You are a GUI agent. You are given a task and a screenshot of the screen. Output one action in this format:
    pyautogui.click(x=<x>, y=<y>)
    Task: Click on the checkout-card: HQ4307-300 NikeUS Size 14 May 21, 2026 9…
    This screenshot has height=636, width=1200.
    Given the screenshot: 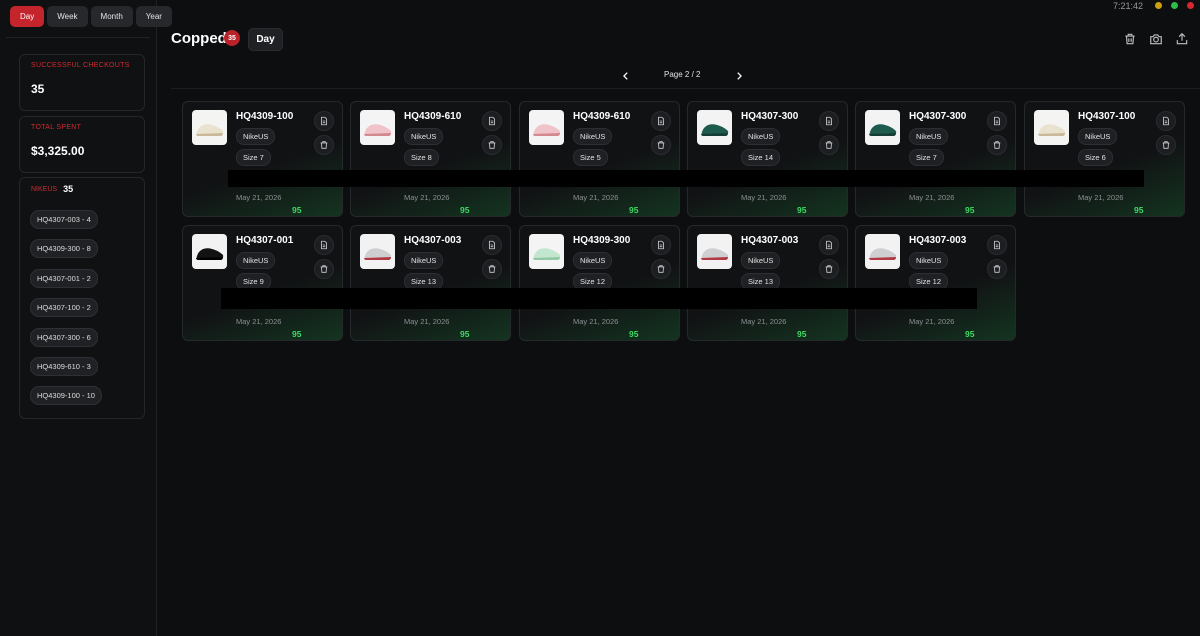 What is the action you would take?
    pyautogui.click(x=767, y=159)
    